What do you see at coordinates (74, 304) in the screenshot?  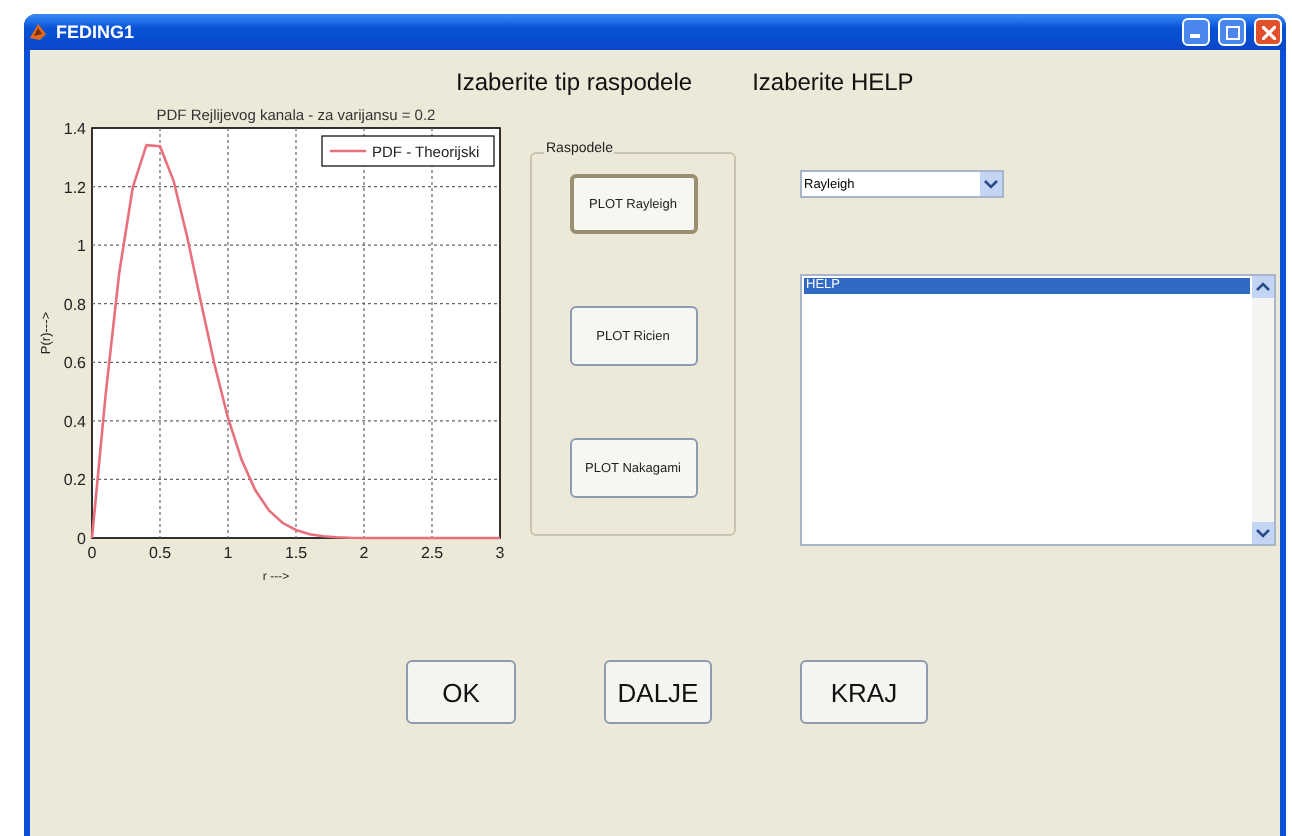 I see `tick-label: 0.8` at bounding box center [74, 304].